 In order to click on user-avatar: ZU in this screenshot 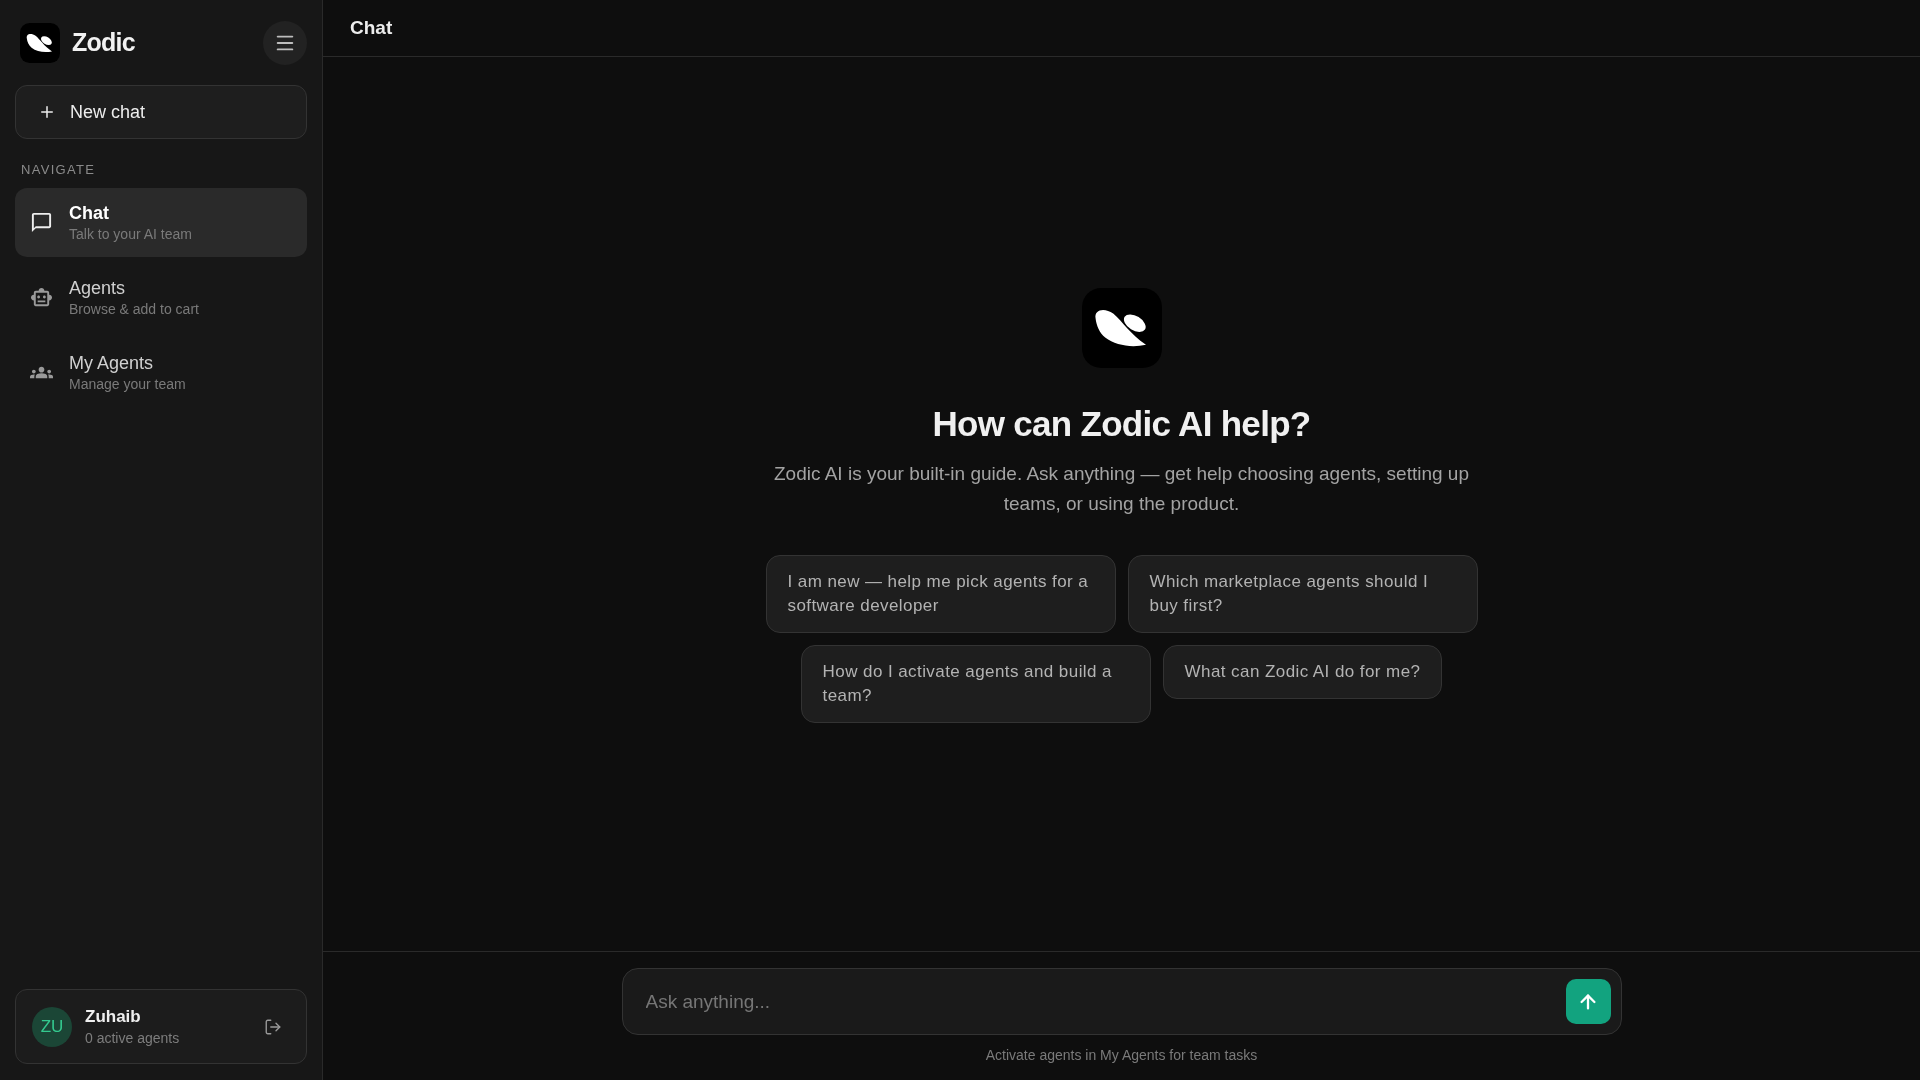, I will do `click(52, 1026)`.